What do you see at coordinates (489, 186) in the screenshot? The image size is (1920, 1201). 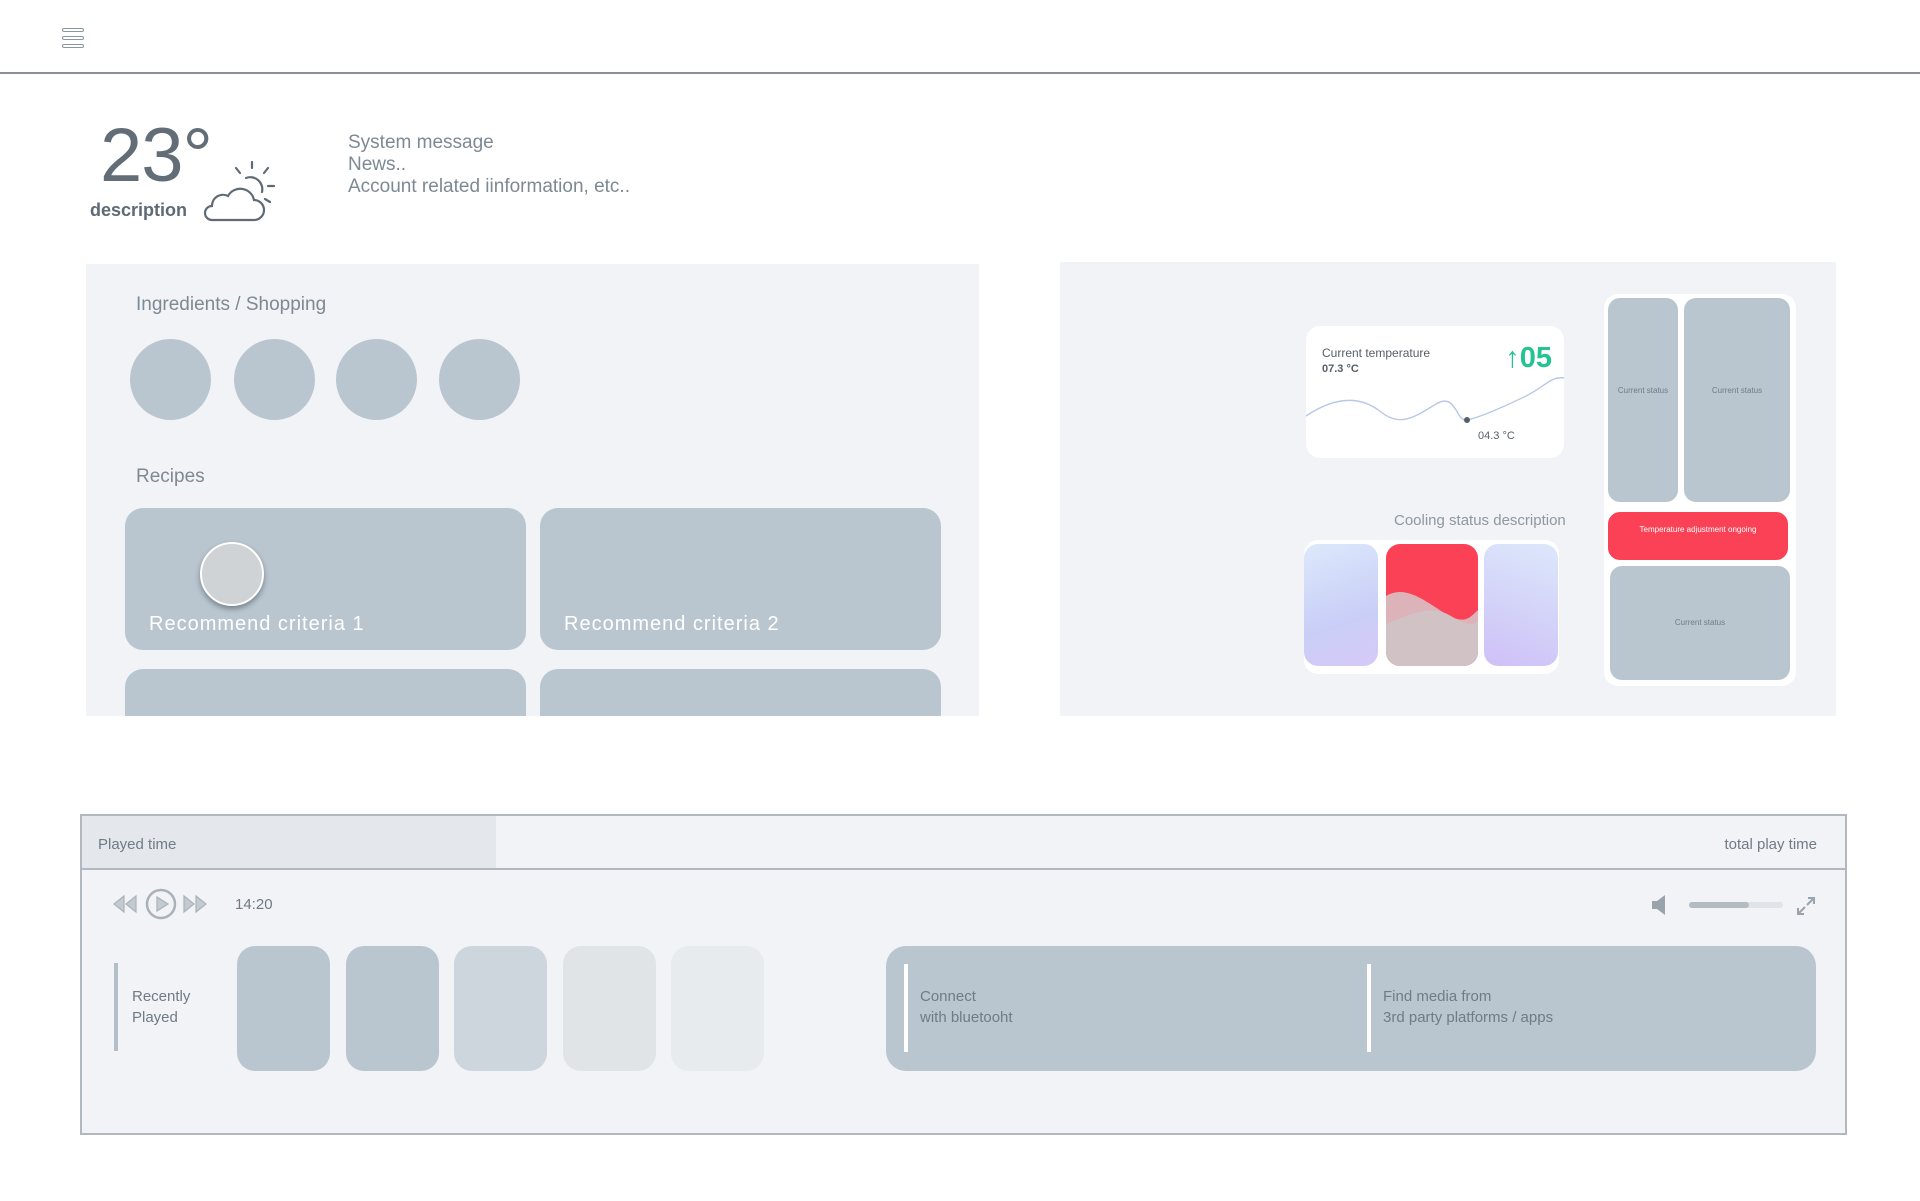 I see `account-info-line: Account related iinformation, etc..` at bounding box center [489, 186].